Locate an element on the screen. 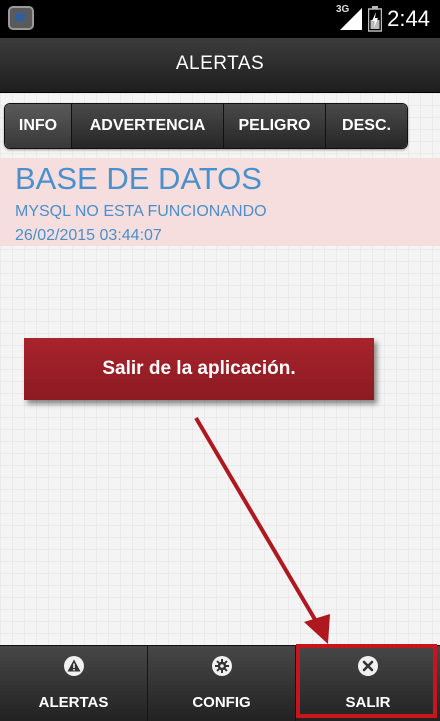  alert-message: MYSQL NO ESTA FUNCIONANDO is located at coordinates (141, 211).